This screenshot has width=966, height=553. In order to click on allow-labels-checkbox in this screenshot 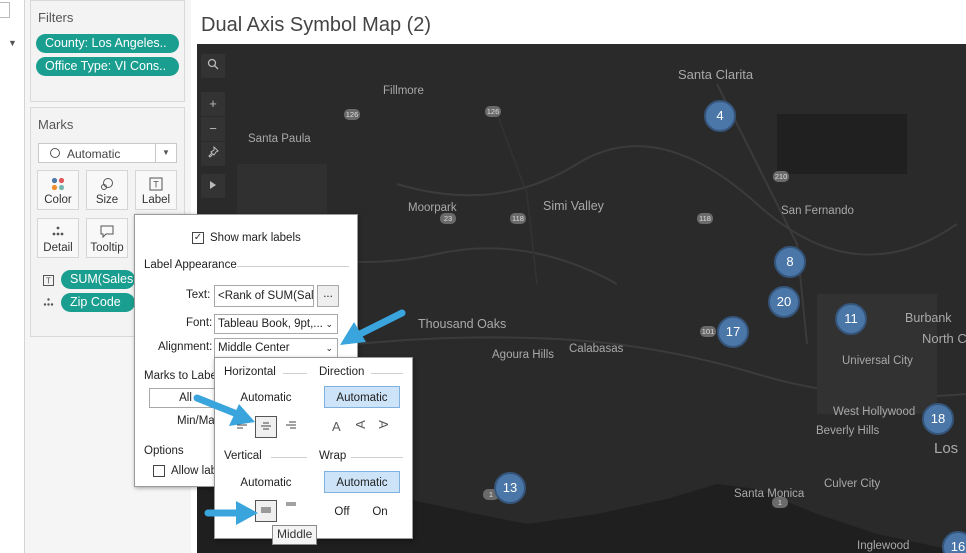, I will do `click(159, 471)`.